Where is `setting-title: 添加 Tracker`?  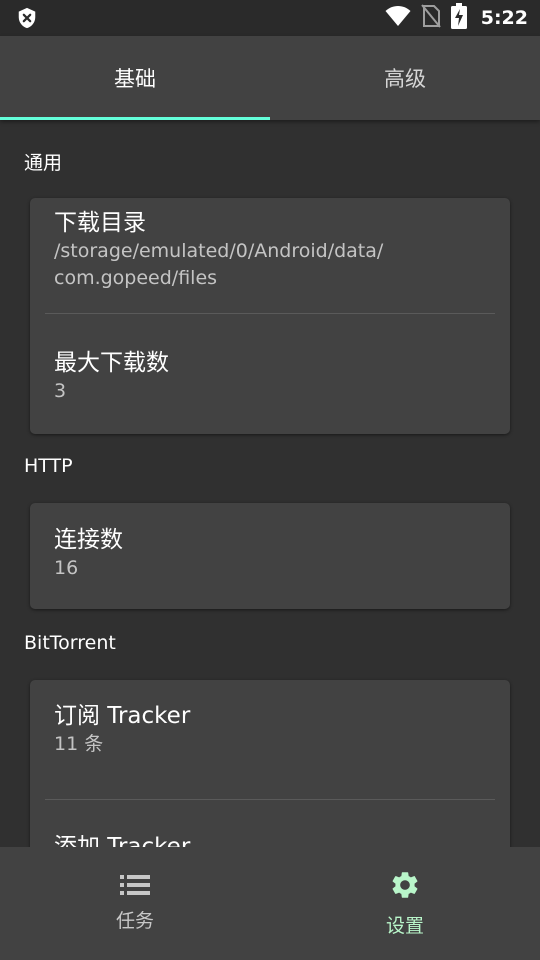 setting-title: 添加 Tracker is located at coordinates (122, 840).